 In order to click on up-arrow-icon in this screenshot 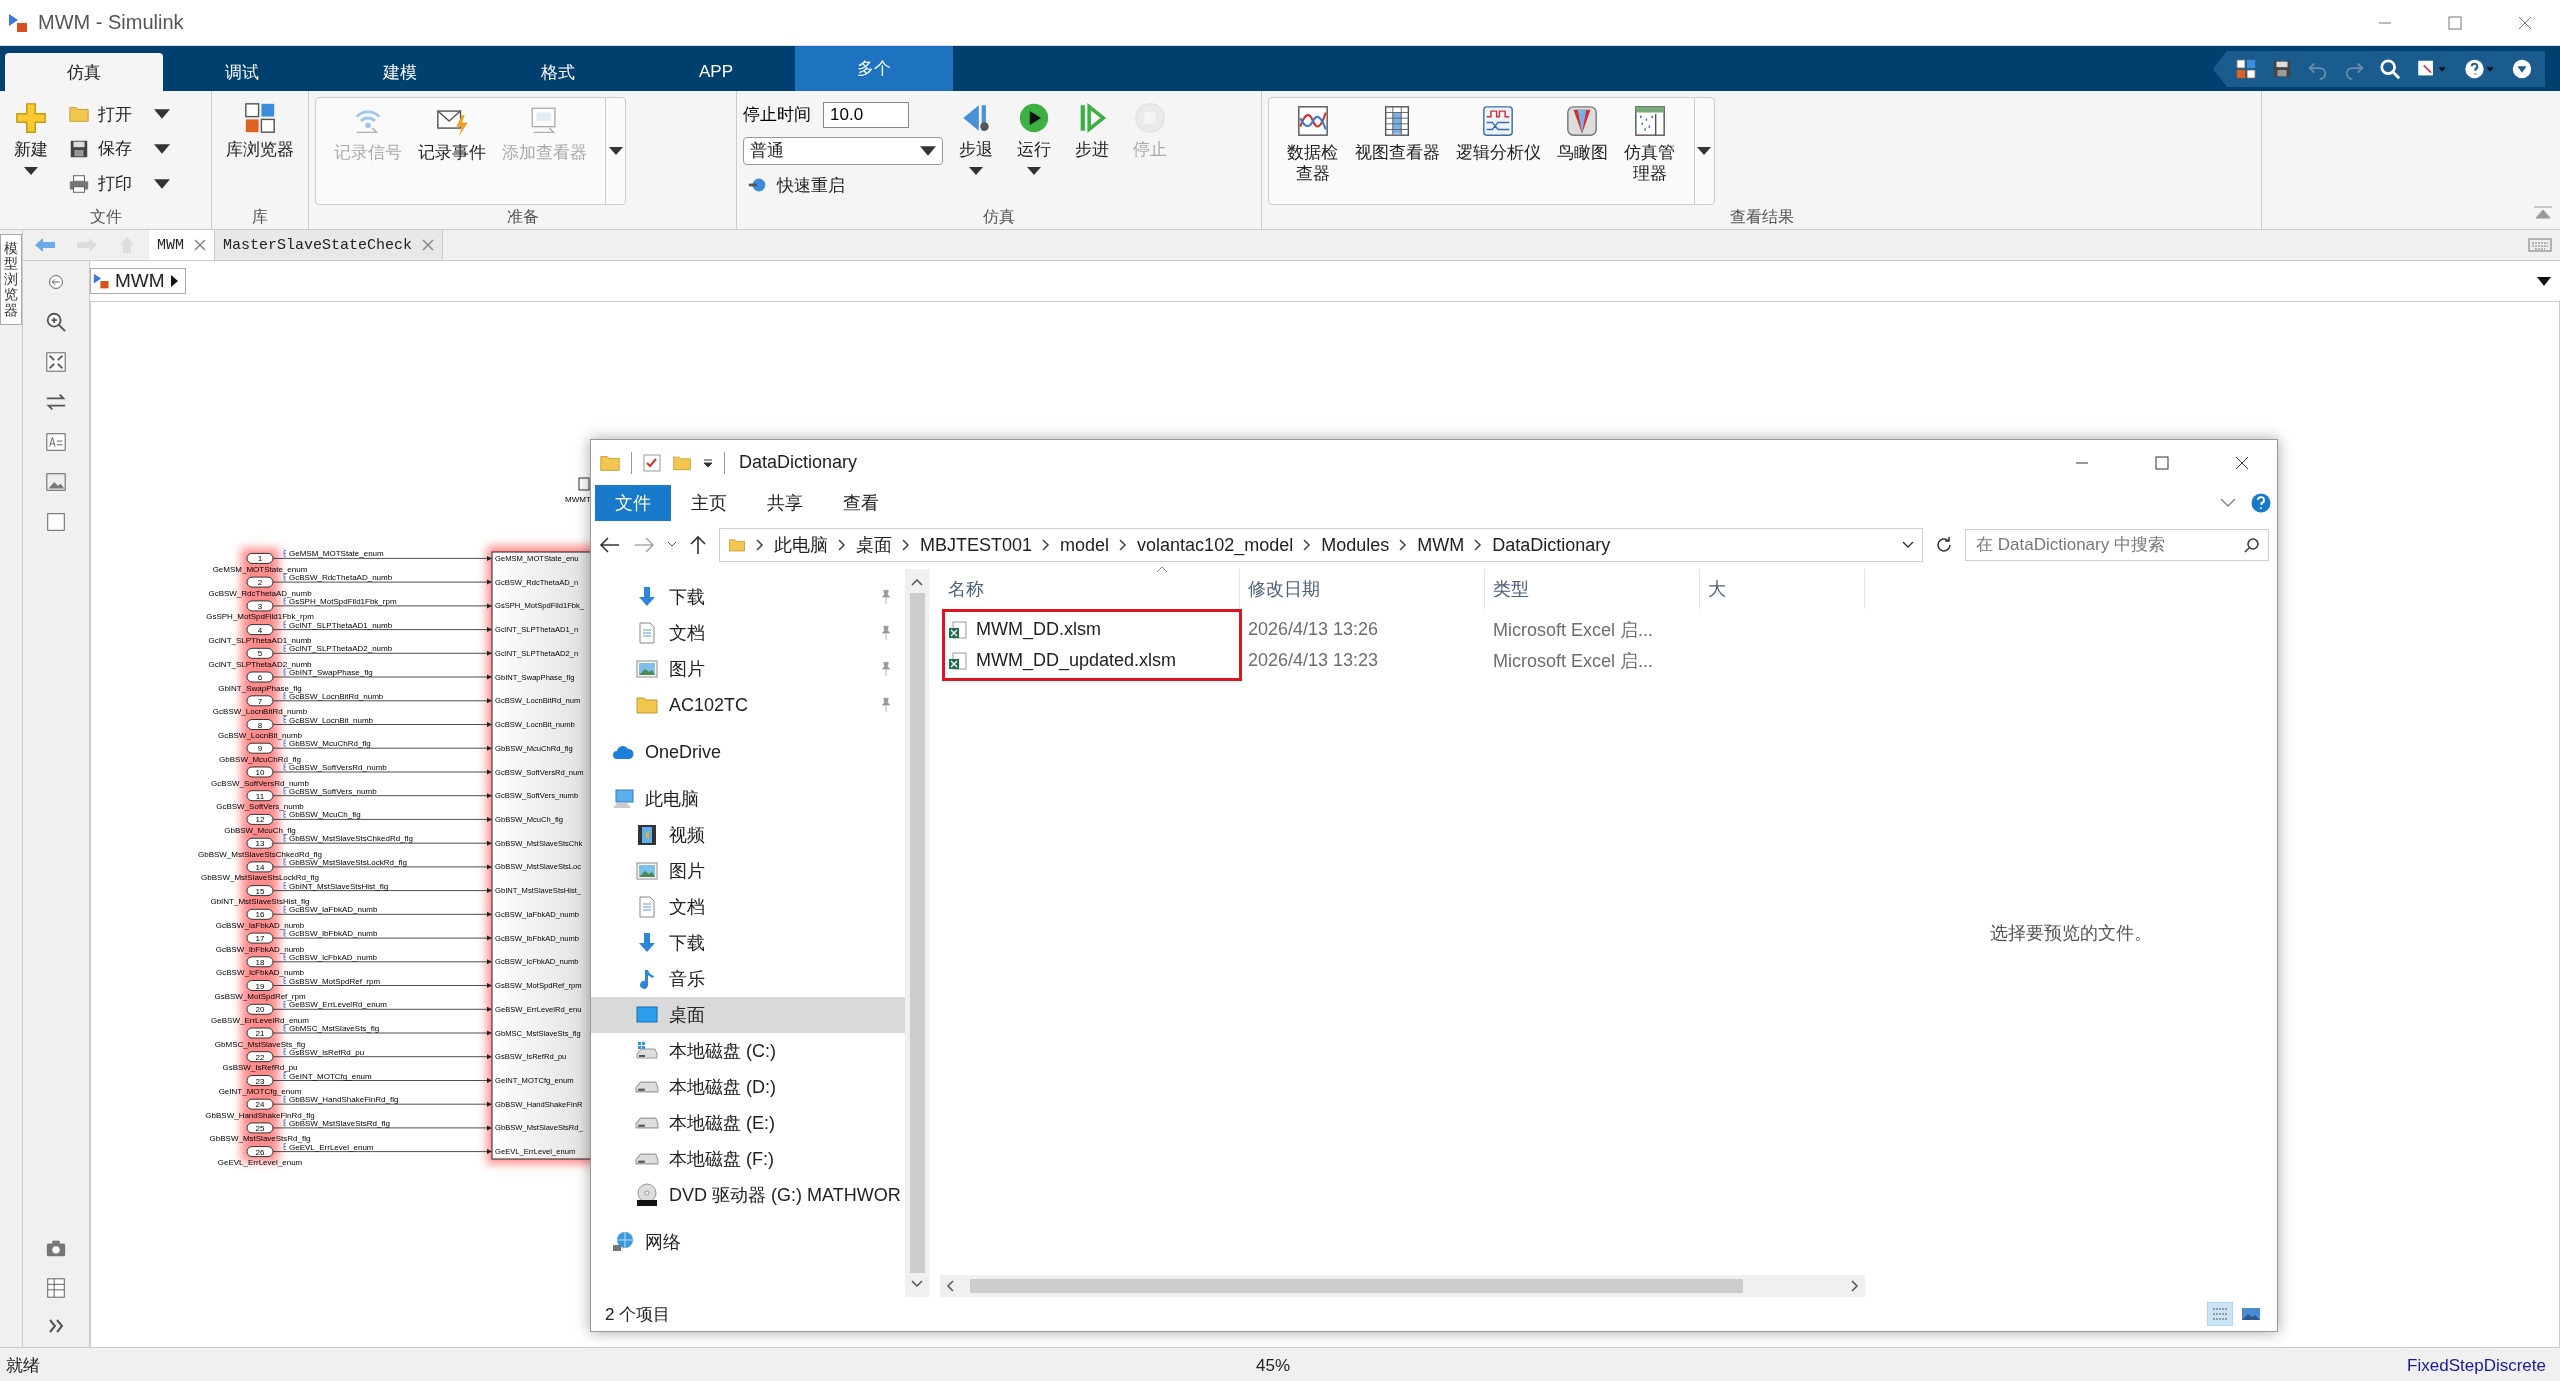, I will do `click(698, 545)`.